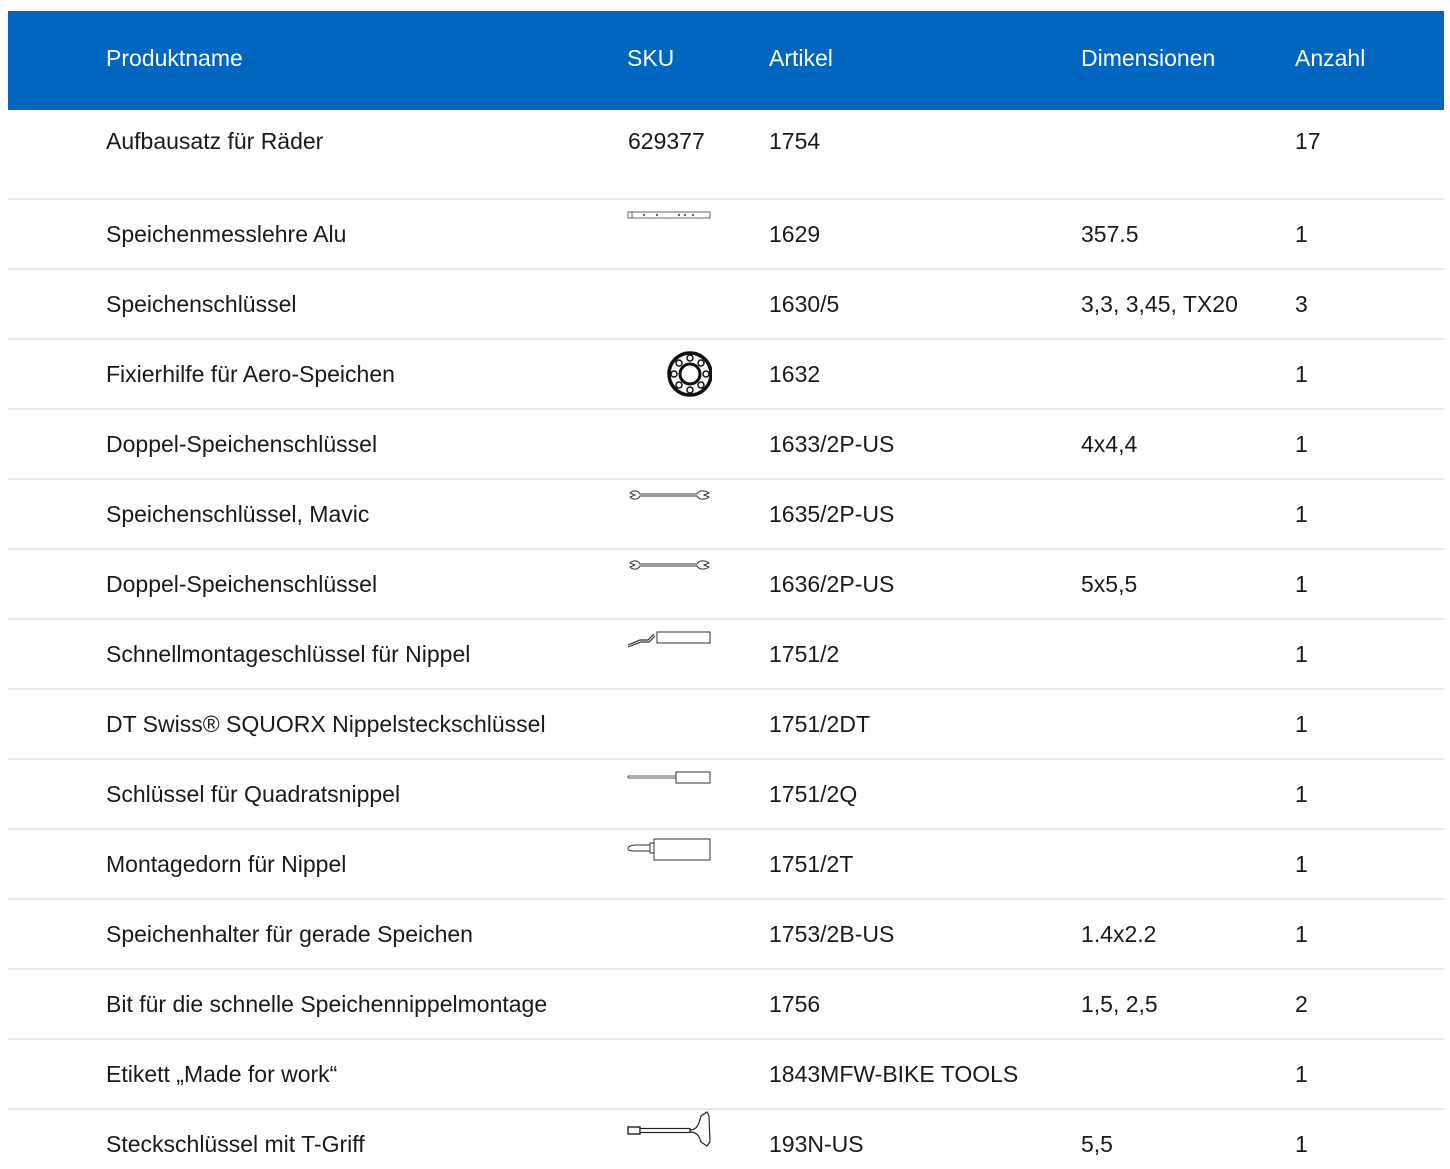  Describe the element at coordinates (326, 724) in the screenshot. I see `product-name-cell: DT Swiss® SQUORX Nippelsteckschlüssel` at that location.